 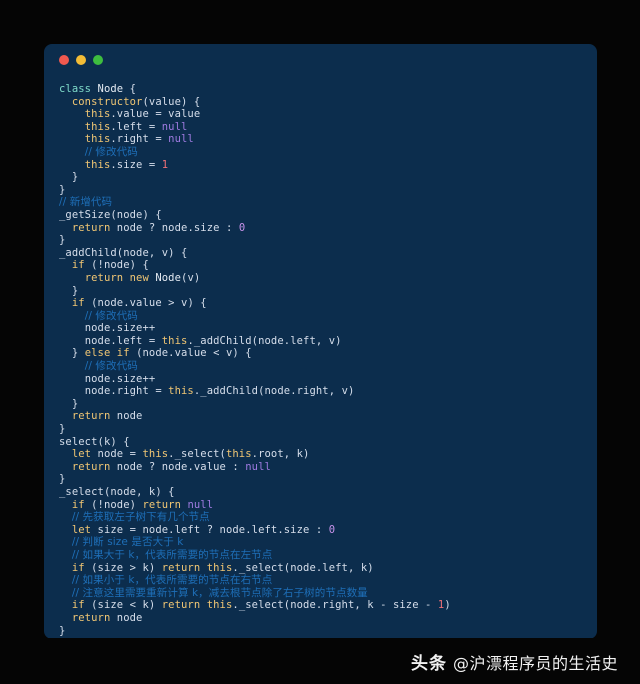 I want to click on footer-watermark-bar: 头条 @沪漂程序员的生活史, so click(x=320, y=661).